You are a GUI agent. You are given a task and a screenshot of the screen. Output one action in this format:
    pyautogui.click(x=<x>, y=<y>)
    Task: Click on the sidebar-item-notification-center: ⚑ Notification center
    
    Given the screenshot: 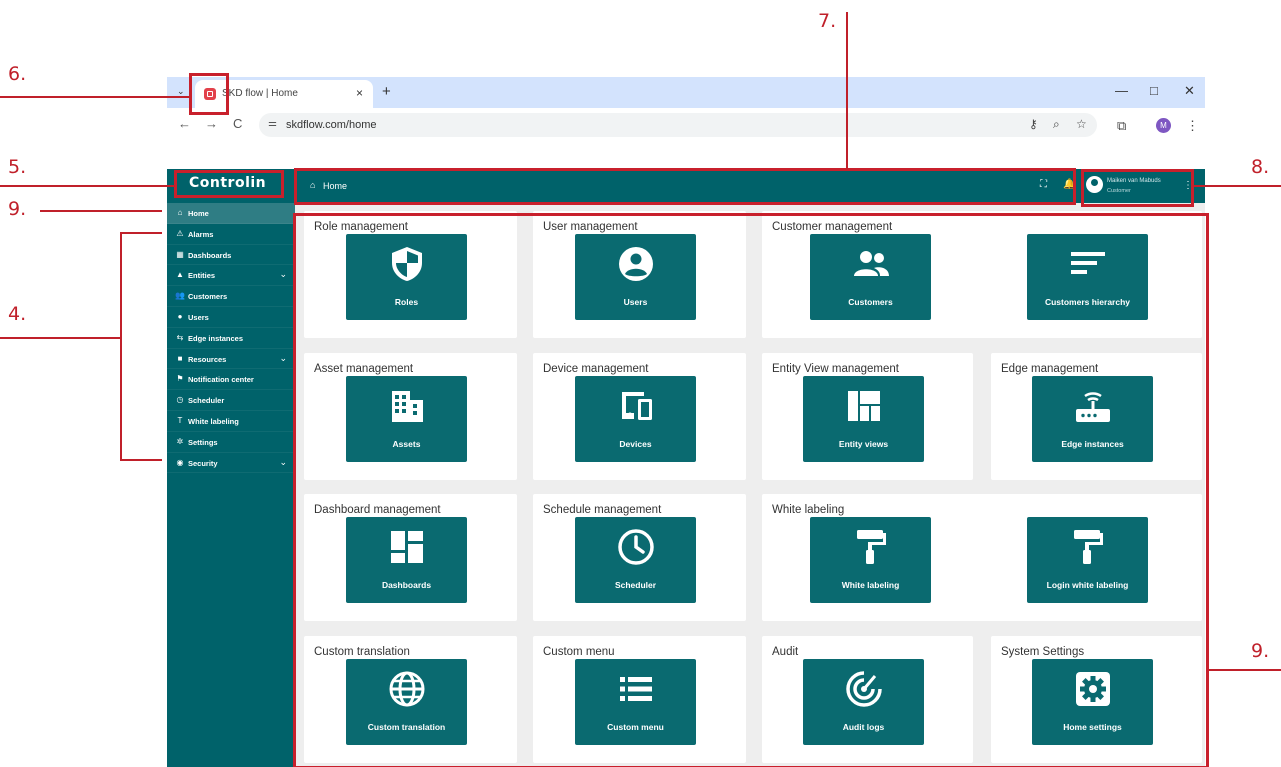 What is the action you would take?
    pyautogui.click(x=231, y=380)
    